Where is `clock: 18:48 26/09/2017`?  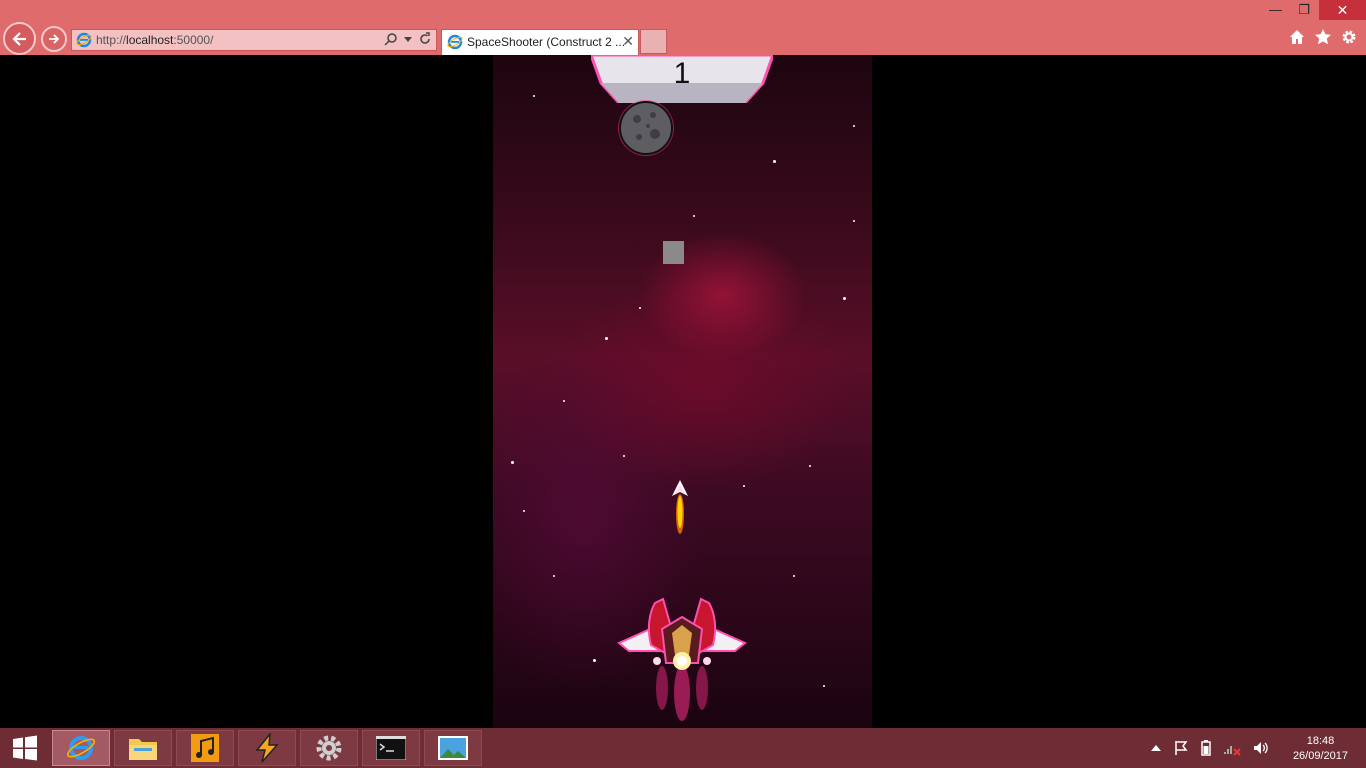
clock: 18:48 26/09/2017 is located at coordinates (1320, 749).